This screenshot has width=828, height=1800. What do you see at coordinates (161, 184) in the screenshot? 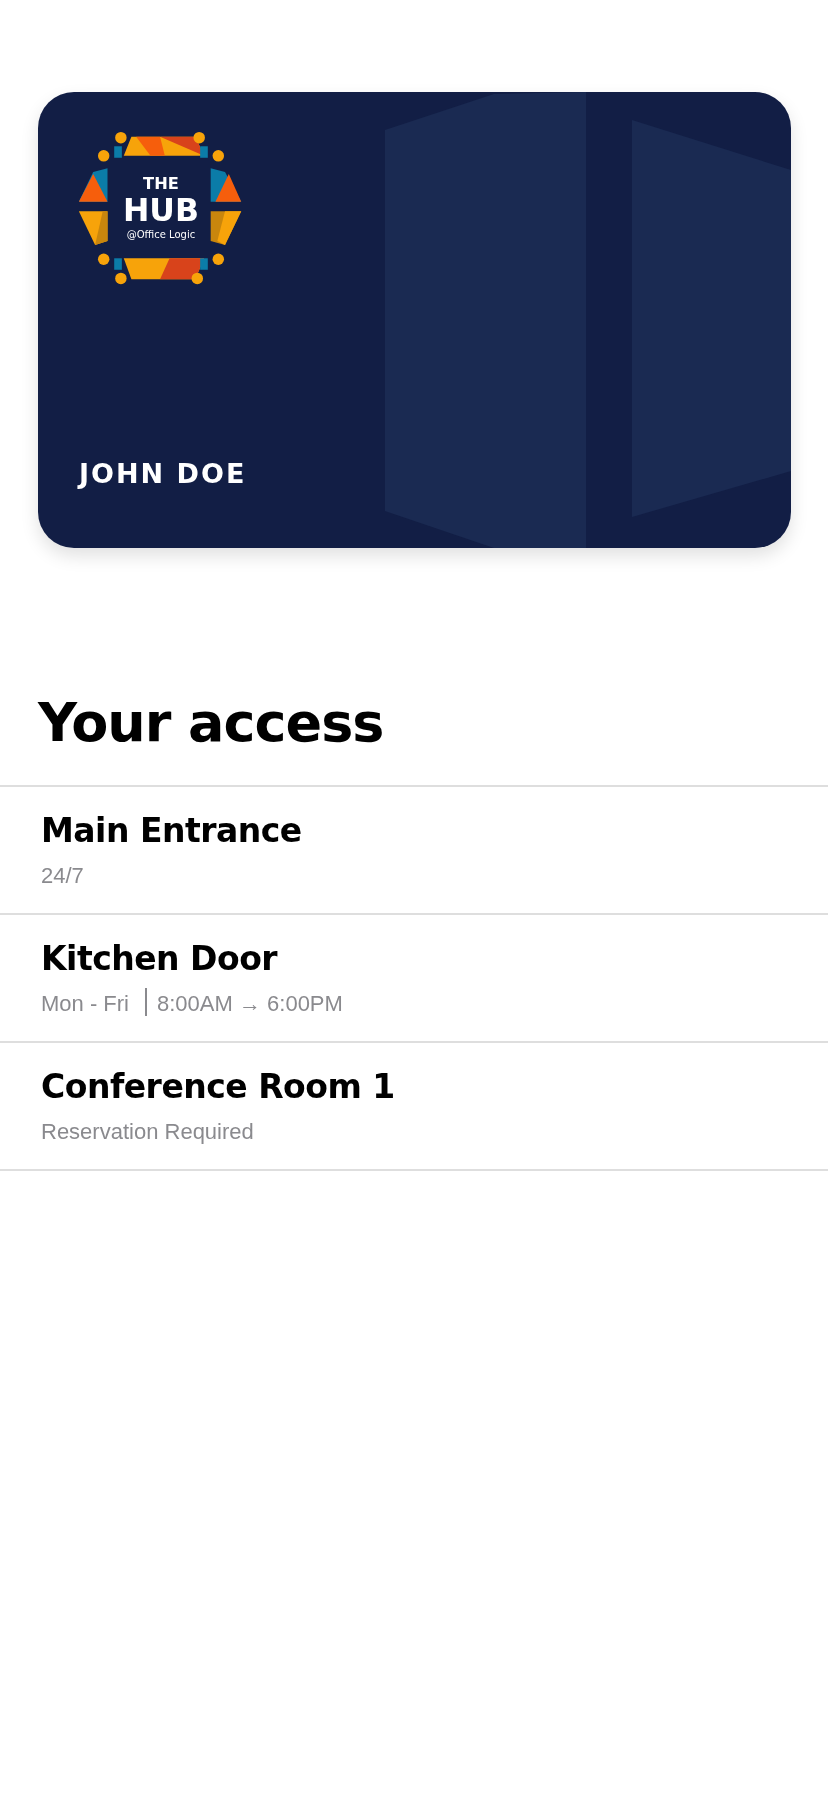
I see `logo-text: THE` at bounding box center [161, 184].